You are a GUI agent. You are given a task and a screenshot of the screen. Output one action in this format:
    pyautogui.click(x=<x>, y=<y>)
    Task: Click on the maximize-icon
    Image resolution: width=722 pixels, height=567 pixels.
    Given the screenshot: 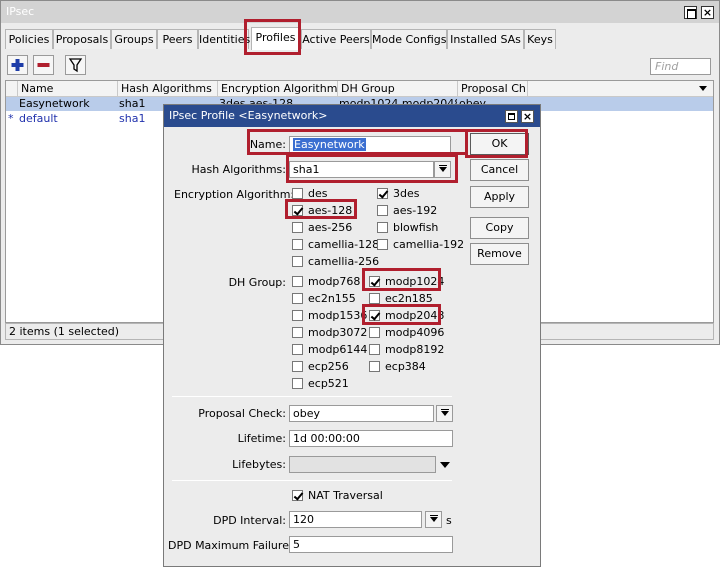 What is the action you would take?
    pyautogui.click(x=690, y=12)
    